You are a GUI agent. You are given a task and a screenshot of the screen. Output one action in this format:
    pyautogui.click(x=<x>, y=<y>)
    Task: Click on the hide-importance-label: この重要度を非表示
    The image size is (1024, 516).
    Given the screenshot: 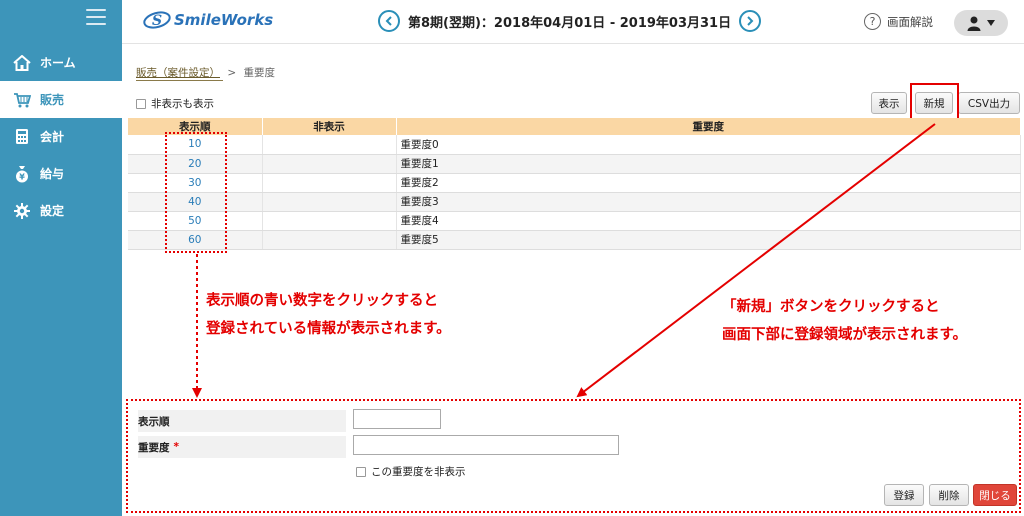 What is the action you would take?
    pyautogui.click(x=418, y=472)
    